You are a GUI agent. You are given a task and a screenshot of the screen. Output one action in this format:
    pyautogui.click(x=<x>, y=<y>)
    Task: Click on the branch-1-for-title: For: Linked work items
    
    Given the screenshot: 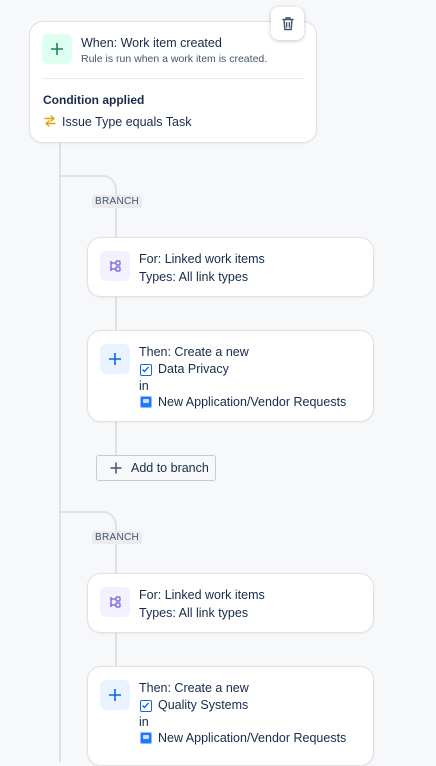 What is the action you would take?
    pyautogui.click(x=202, y=259)
    